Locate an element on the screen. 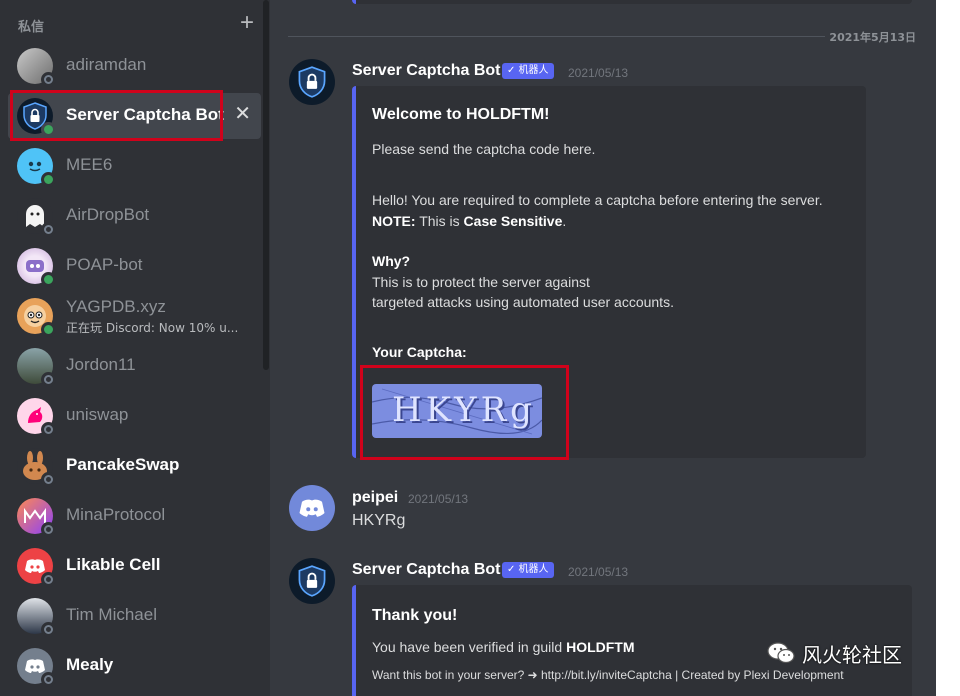  dm-item-label: Jordon11 is located at coordinates (101, 364).